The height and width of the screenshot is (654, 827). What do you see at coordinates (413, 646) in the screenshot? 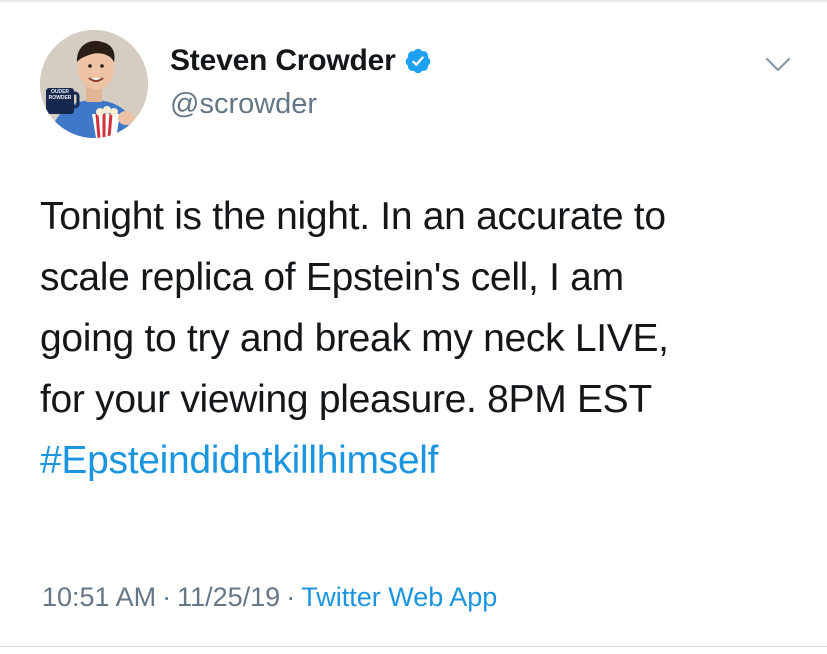
I see `bottom-divider` at bounding box center [413, 646].